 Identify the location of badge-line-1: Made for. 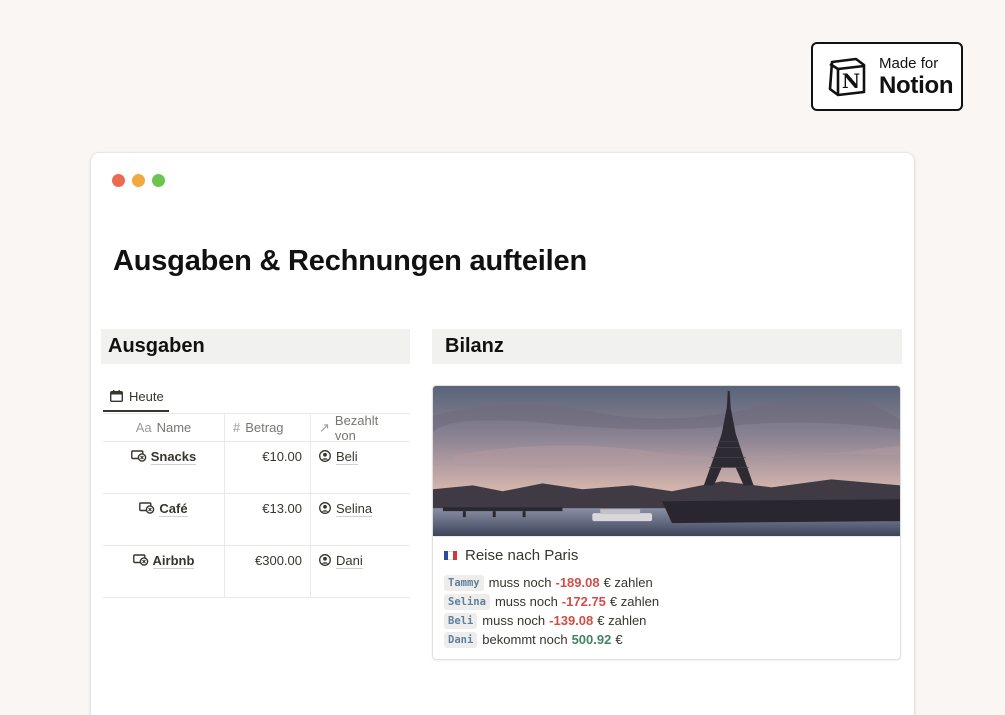
(909, 63).